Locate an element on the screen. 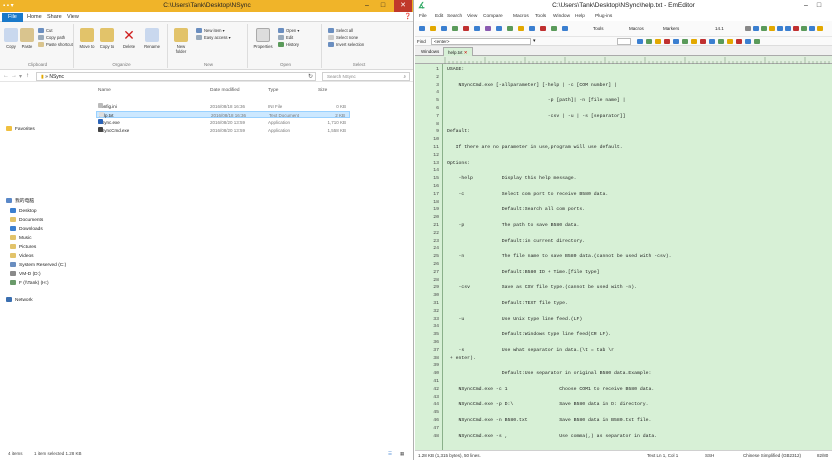 Image resolution: width=832 pixels, height=460 pixels. tab-help-txt: help.txt ✕ is located at coordinates (458, 51).